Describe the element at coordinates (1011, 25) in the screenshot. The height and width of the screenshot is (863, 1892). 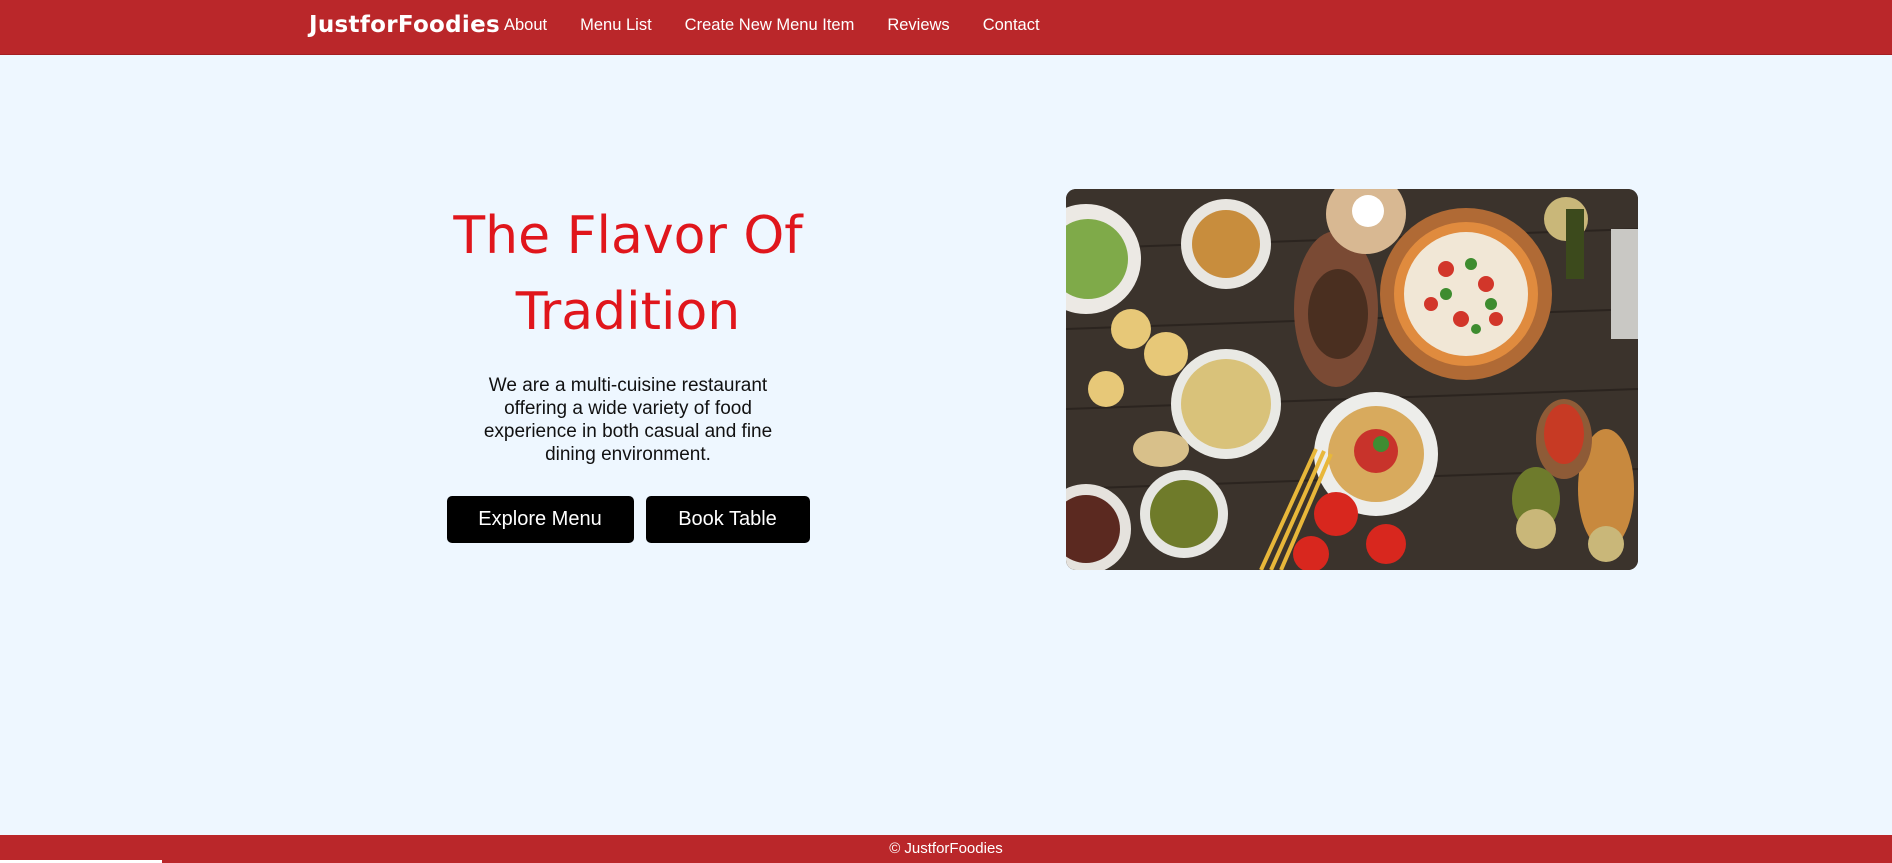
I see `nav-link-contact: Contact` at that location.